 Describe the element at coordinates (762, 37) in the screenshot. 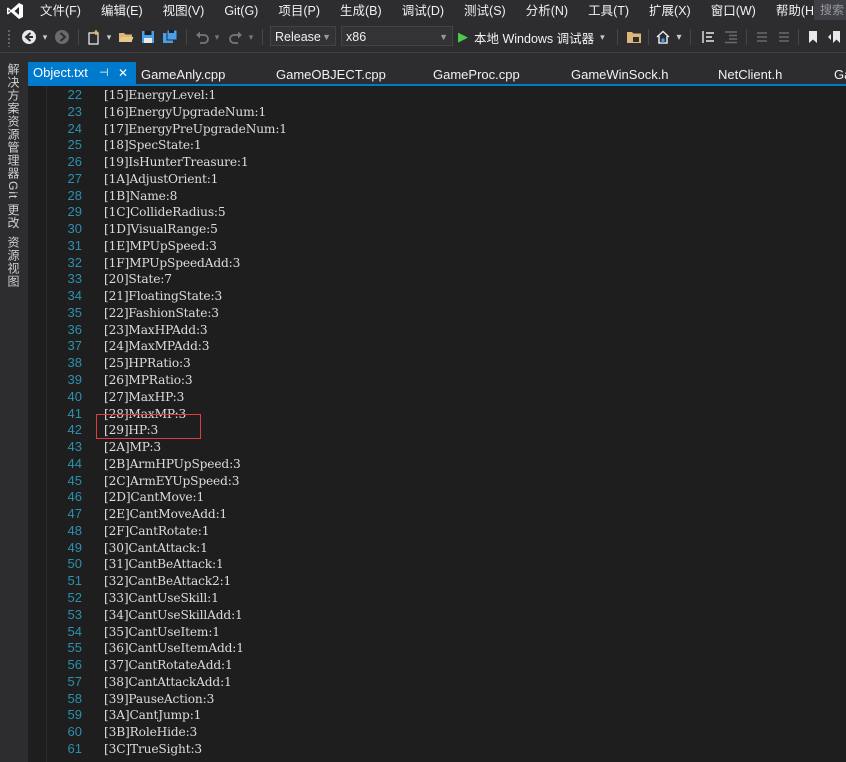

I see `comment-lines-icon` at that location.